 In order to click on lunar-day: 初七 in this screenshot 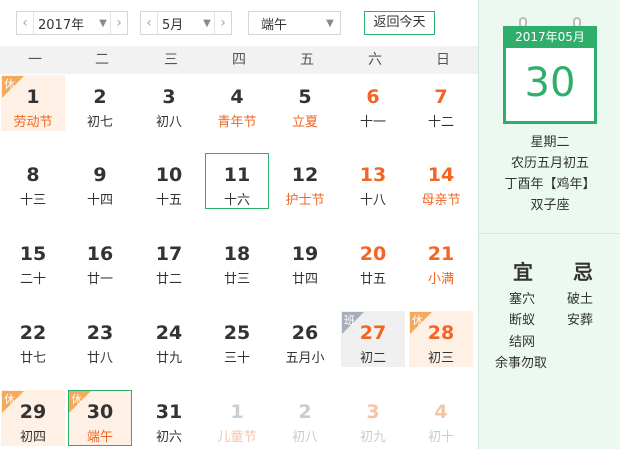, I will do `click(99, 122)`.